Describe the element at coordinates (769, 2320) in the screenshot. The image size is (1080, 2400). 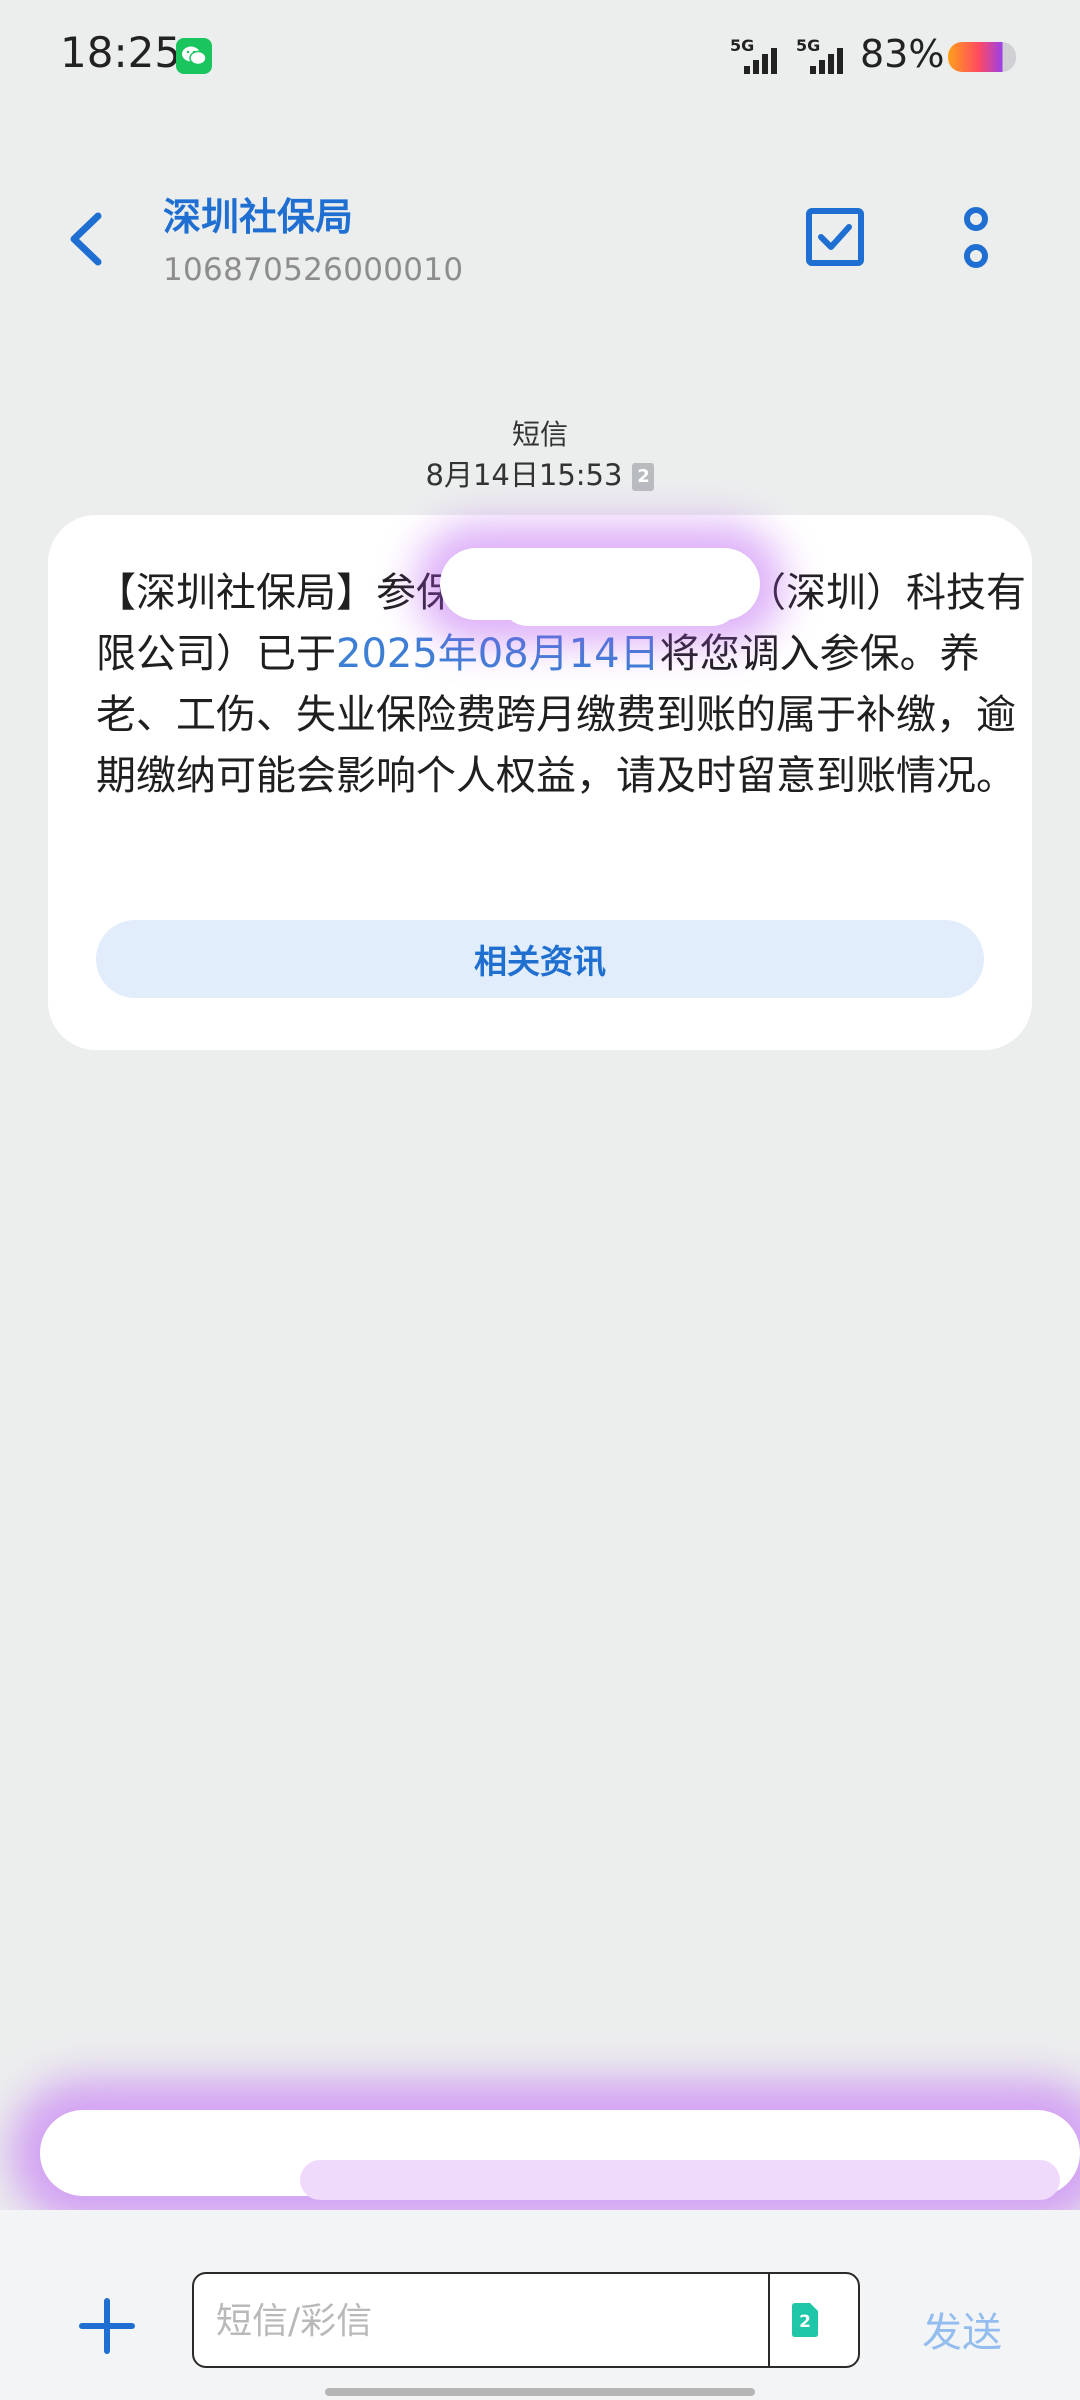
I see `input-divider` at that location.